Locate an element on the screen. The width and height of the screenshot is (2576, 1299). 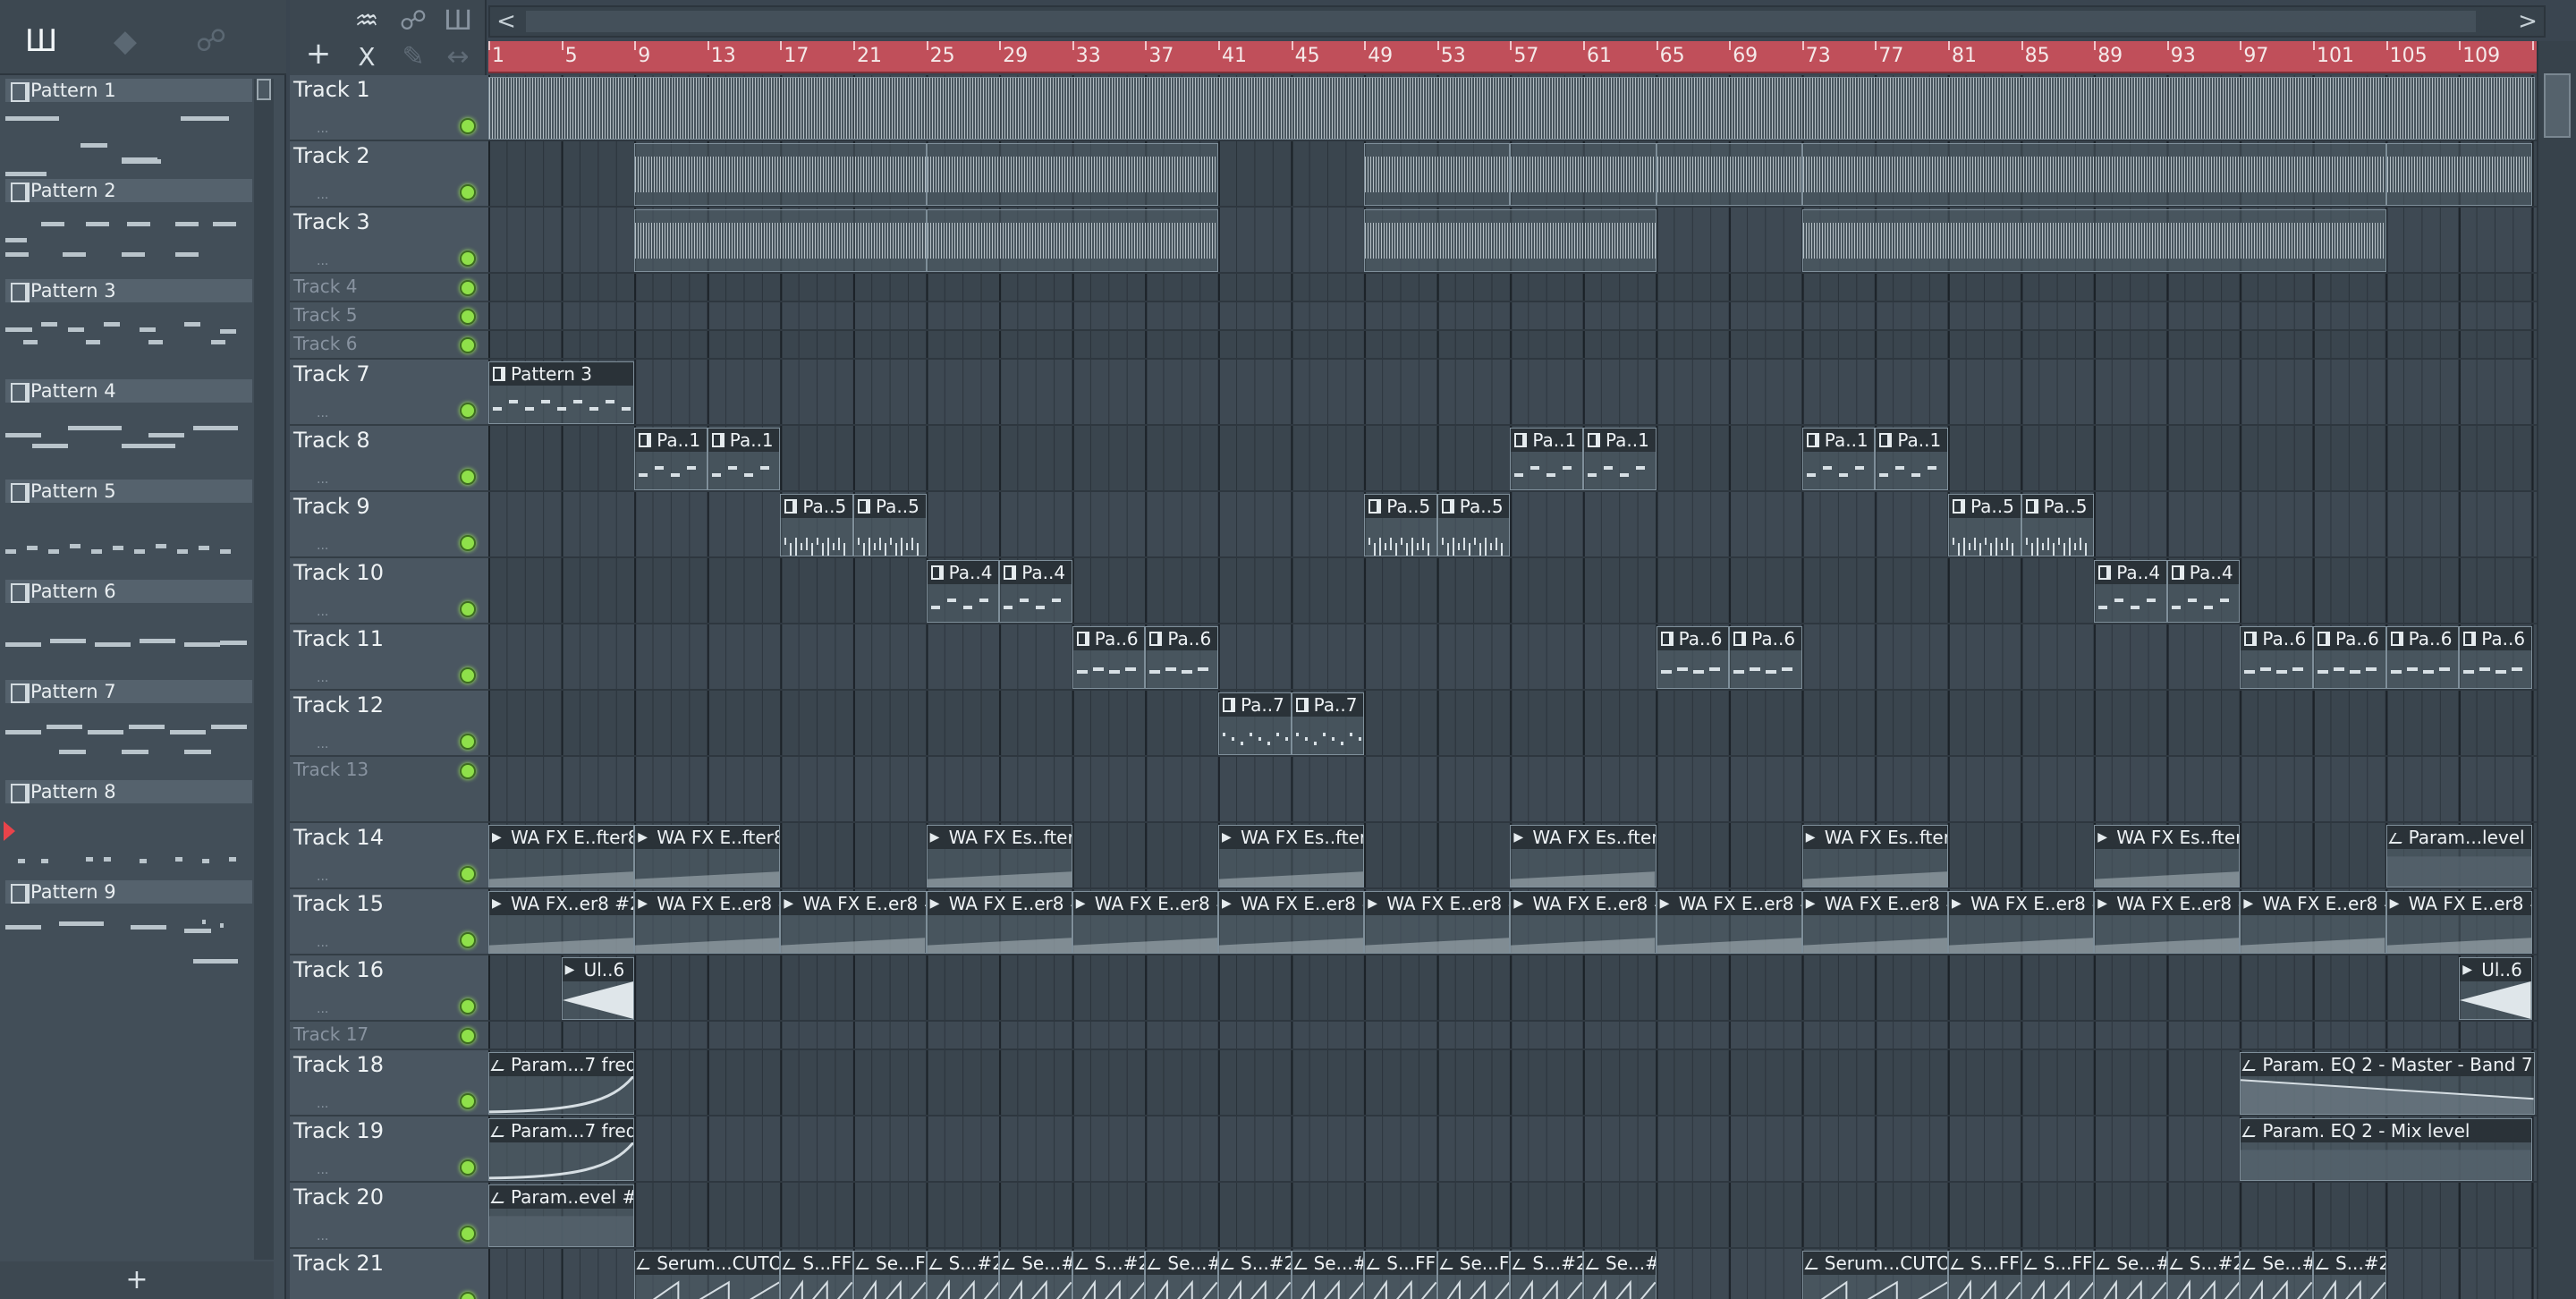
close-button: X is located at coordinates (367, 57).